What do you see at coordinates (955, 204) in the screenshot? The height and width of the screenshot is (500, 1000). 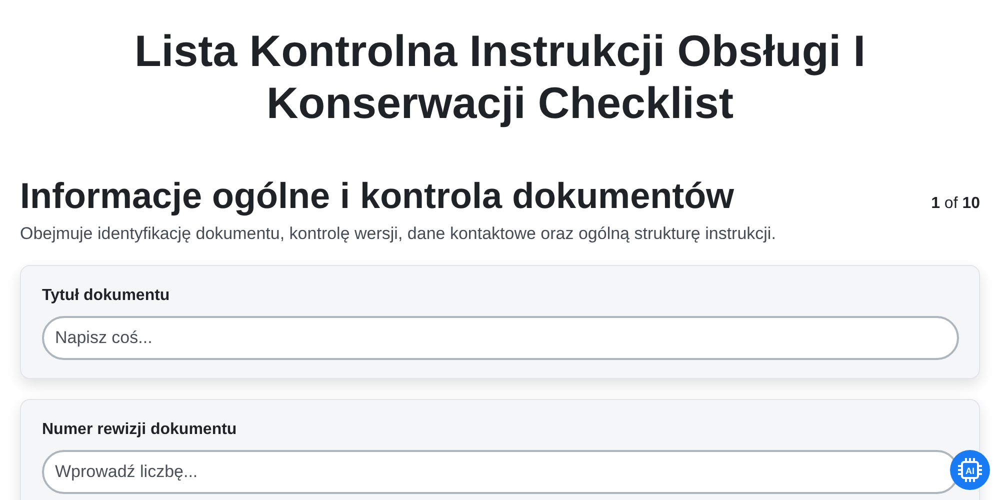 I see `page-counter: 1 of 10` at bounding box center [955, 204].